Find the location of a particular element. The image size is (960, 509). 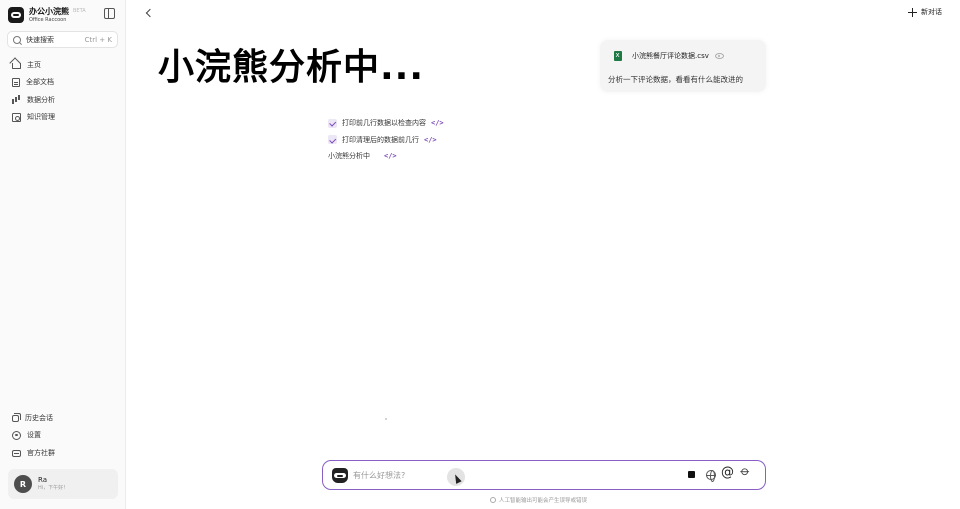

chart-icon is located at coordinates (16, 100).